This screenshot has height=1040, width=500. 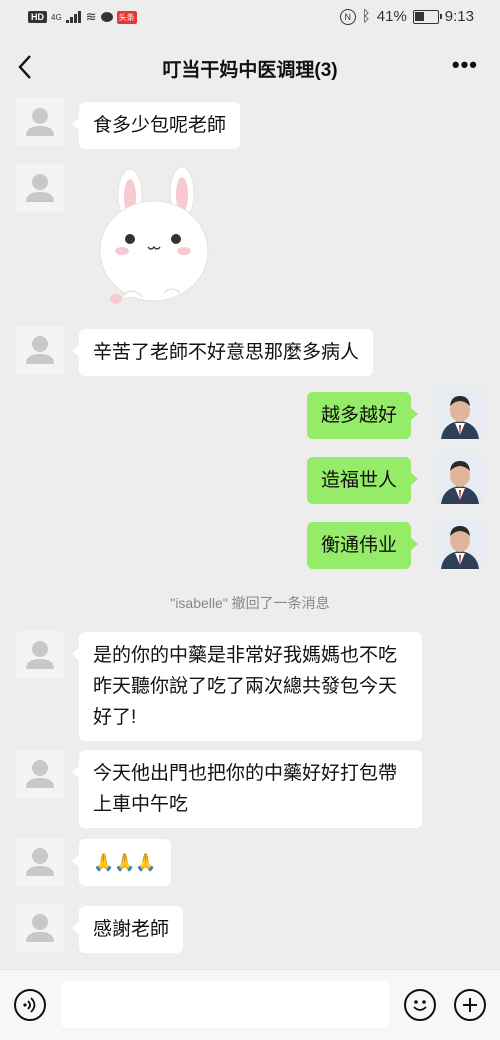 What do you see at coordinates (30, 1005) in the screenshot?
I see `voice-icon` at bounding box center [30, 1005].